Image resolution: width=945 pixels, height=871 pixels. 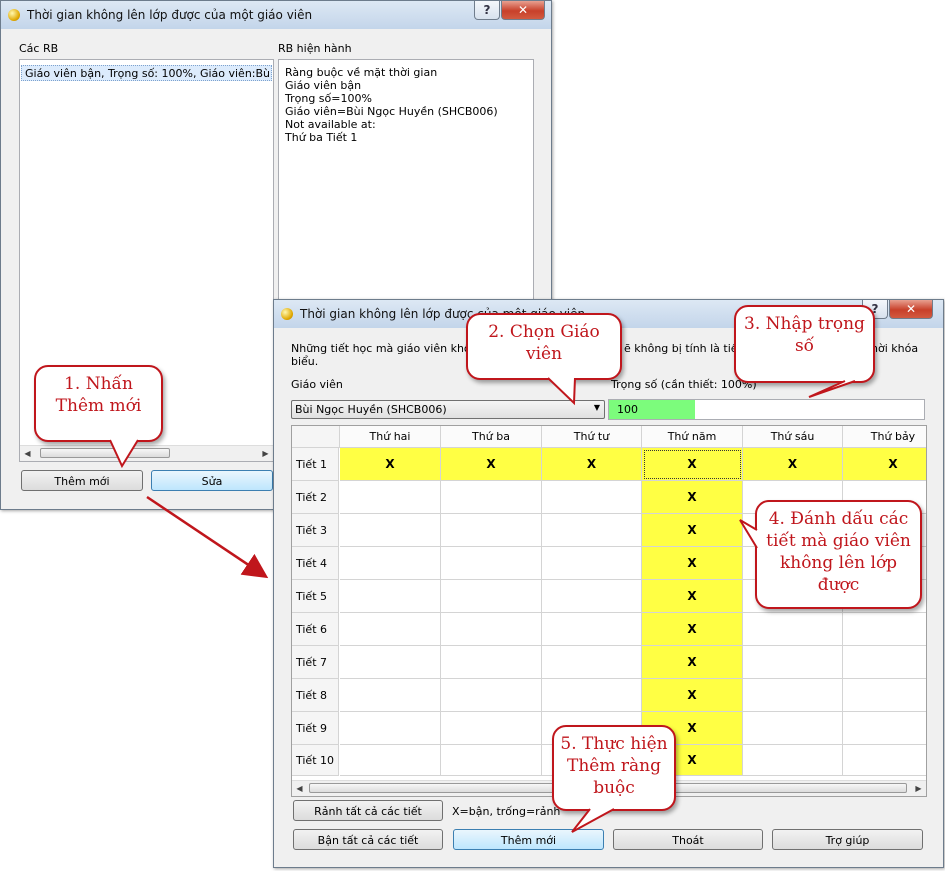 I want to click on day-header: Thứ năm, so click(x=692, y=437).